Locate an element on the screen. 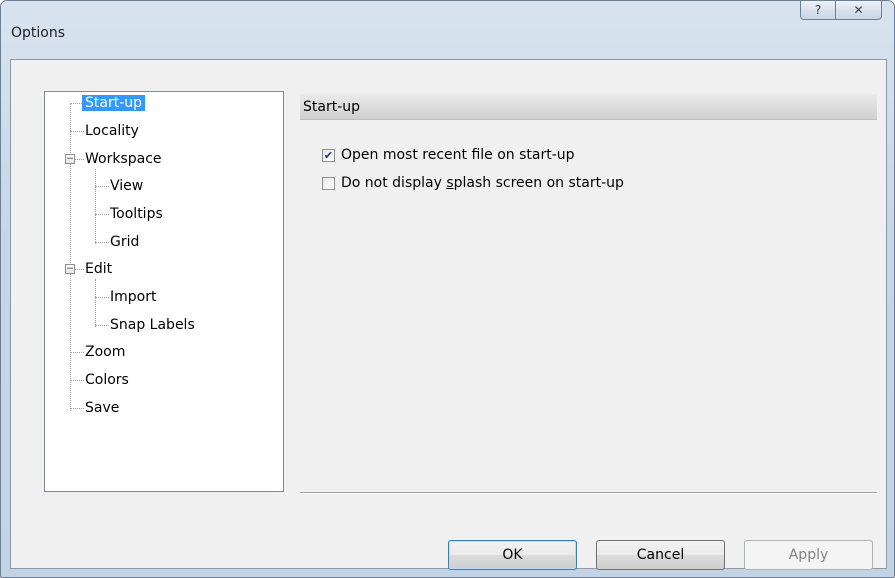 This screenshot has height=578, width=895. separator-highlight is located at coordinates (588, 493).